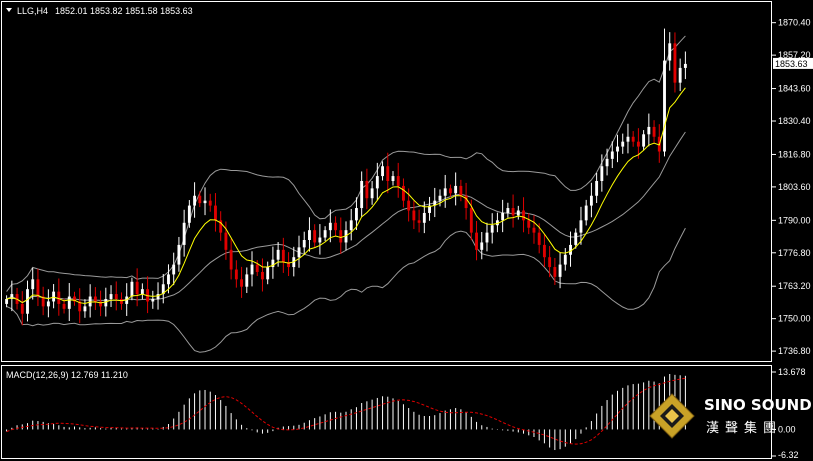  What do you see at coordinates (9, 10) in the screenshot?
I see `dropdown-triangle-icon` at bounding box center [9, 10].